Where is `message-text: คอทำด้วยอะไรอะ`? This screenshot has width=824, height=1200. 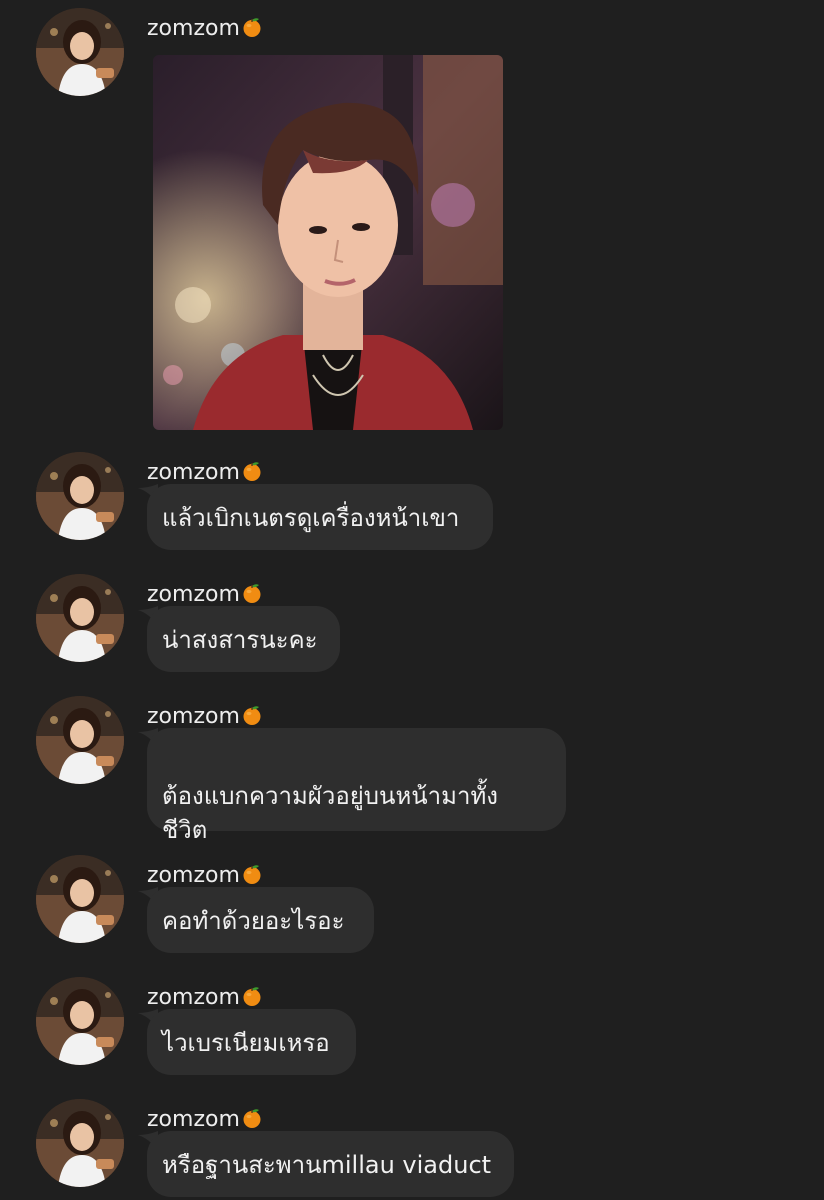
message-text: คอทำด้วยอะไรอะ is located at coordinates (253, 921).